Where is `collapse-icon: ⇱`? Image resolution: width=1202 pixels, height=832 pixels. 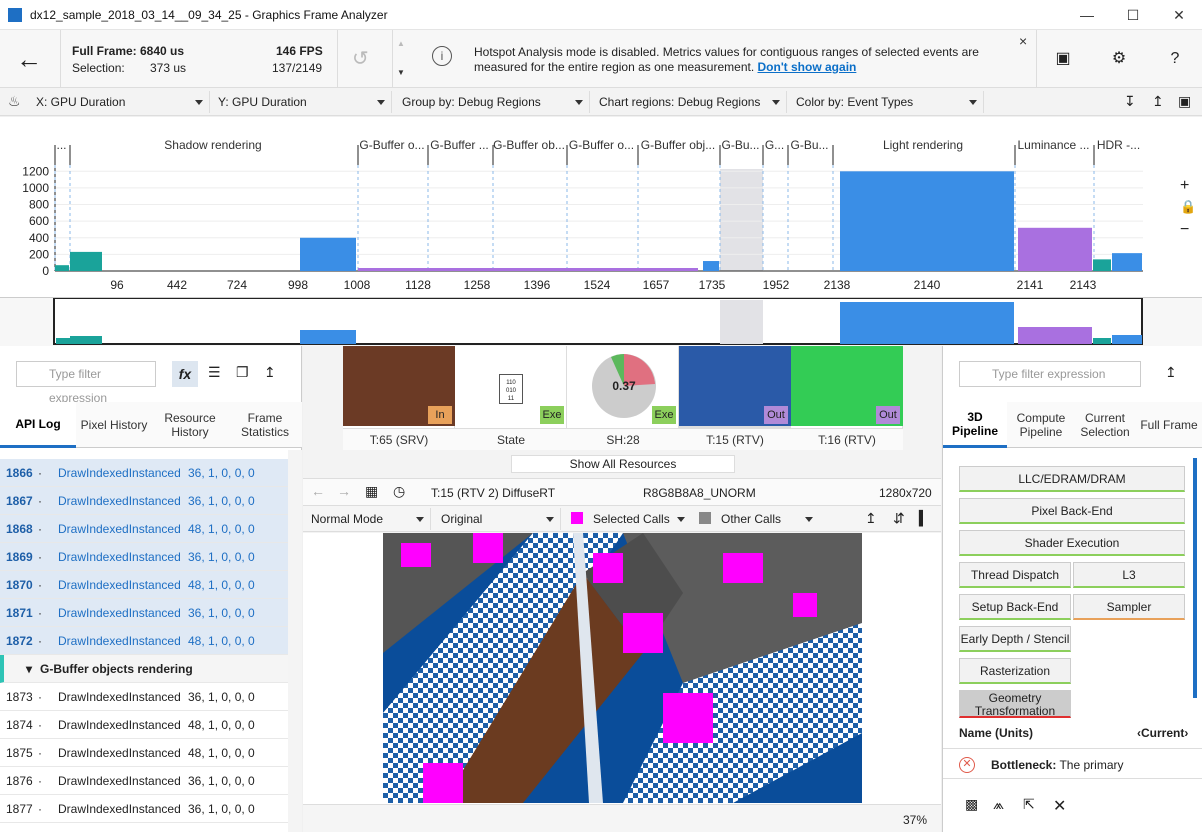
collapse-icon: ⇱ is located at coordinates (1029, 804).